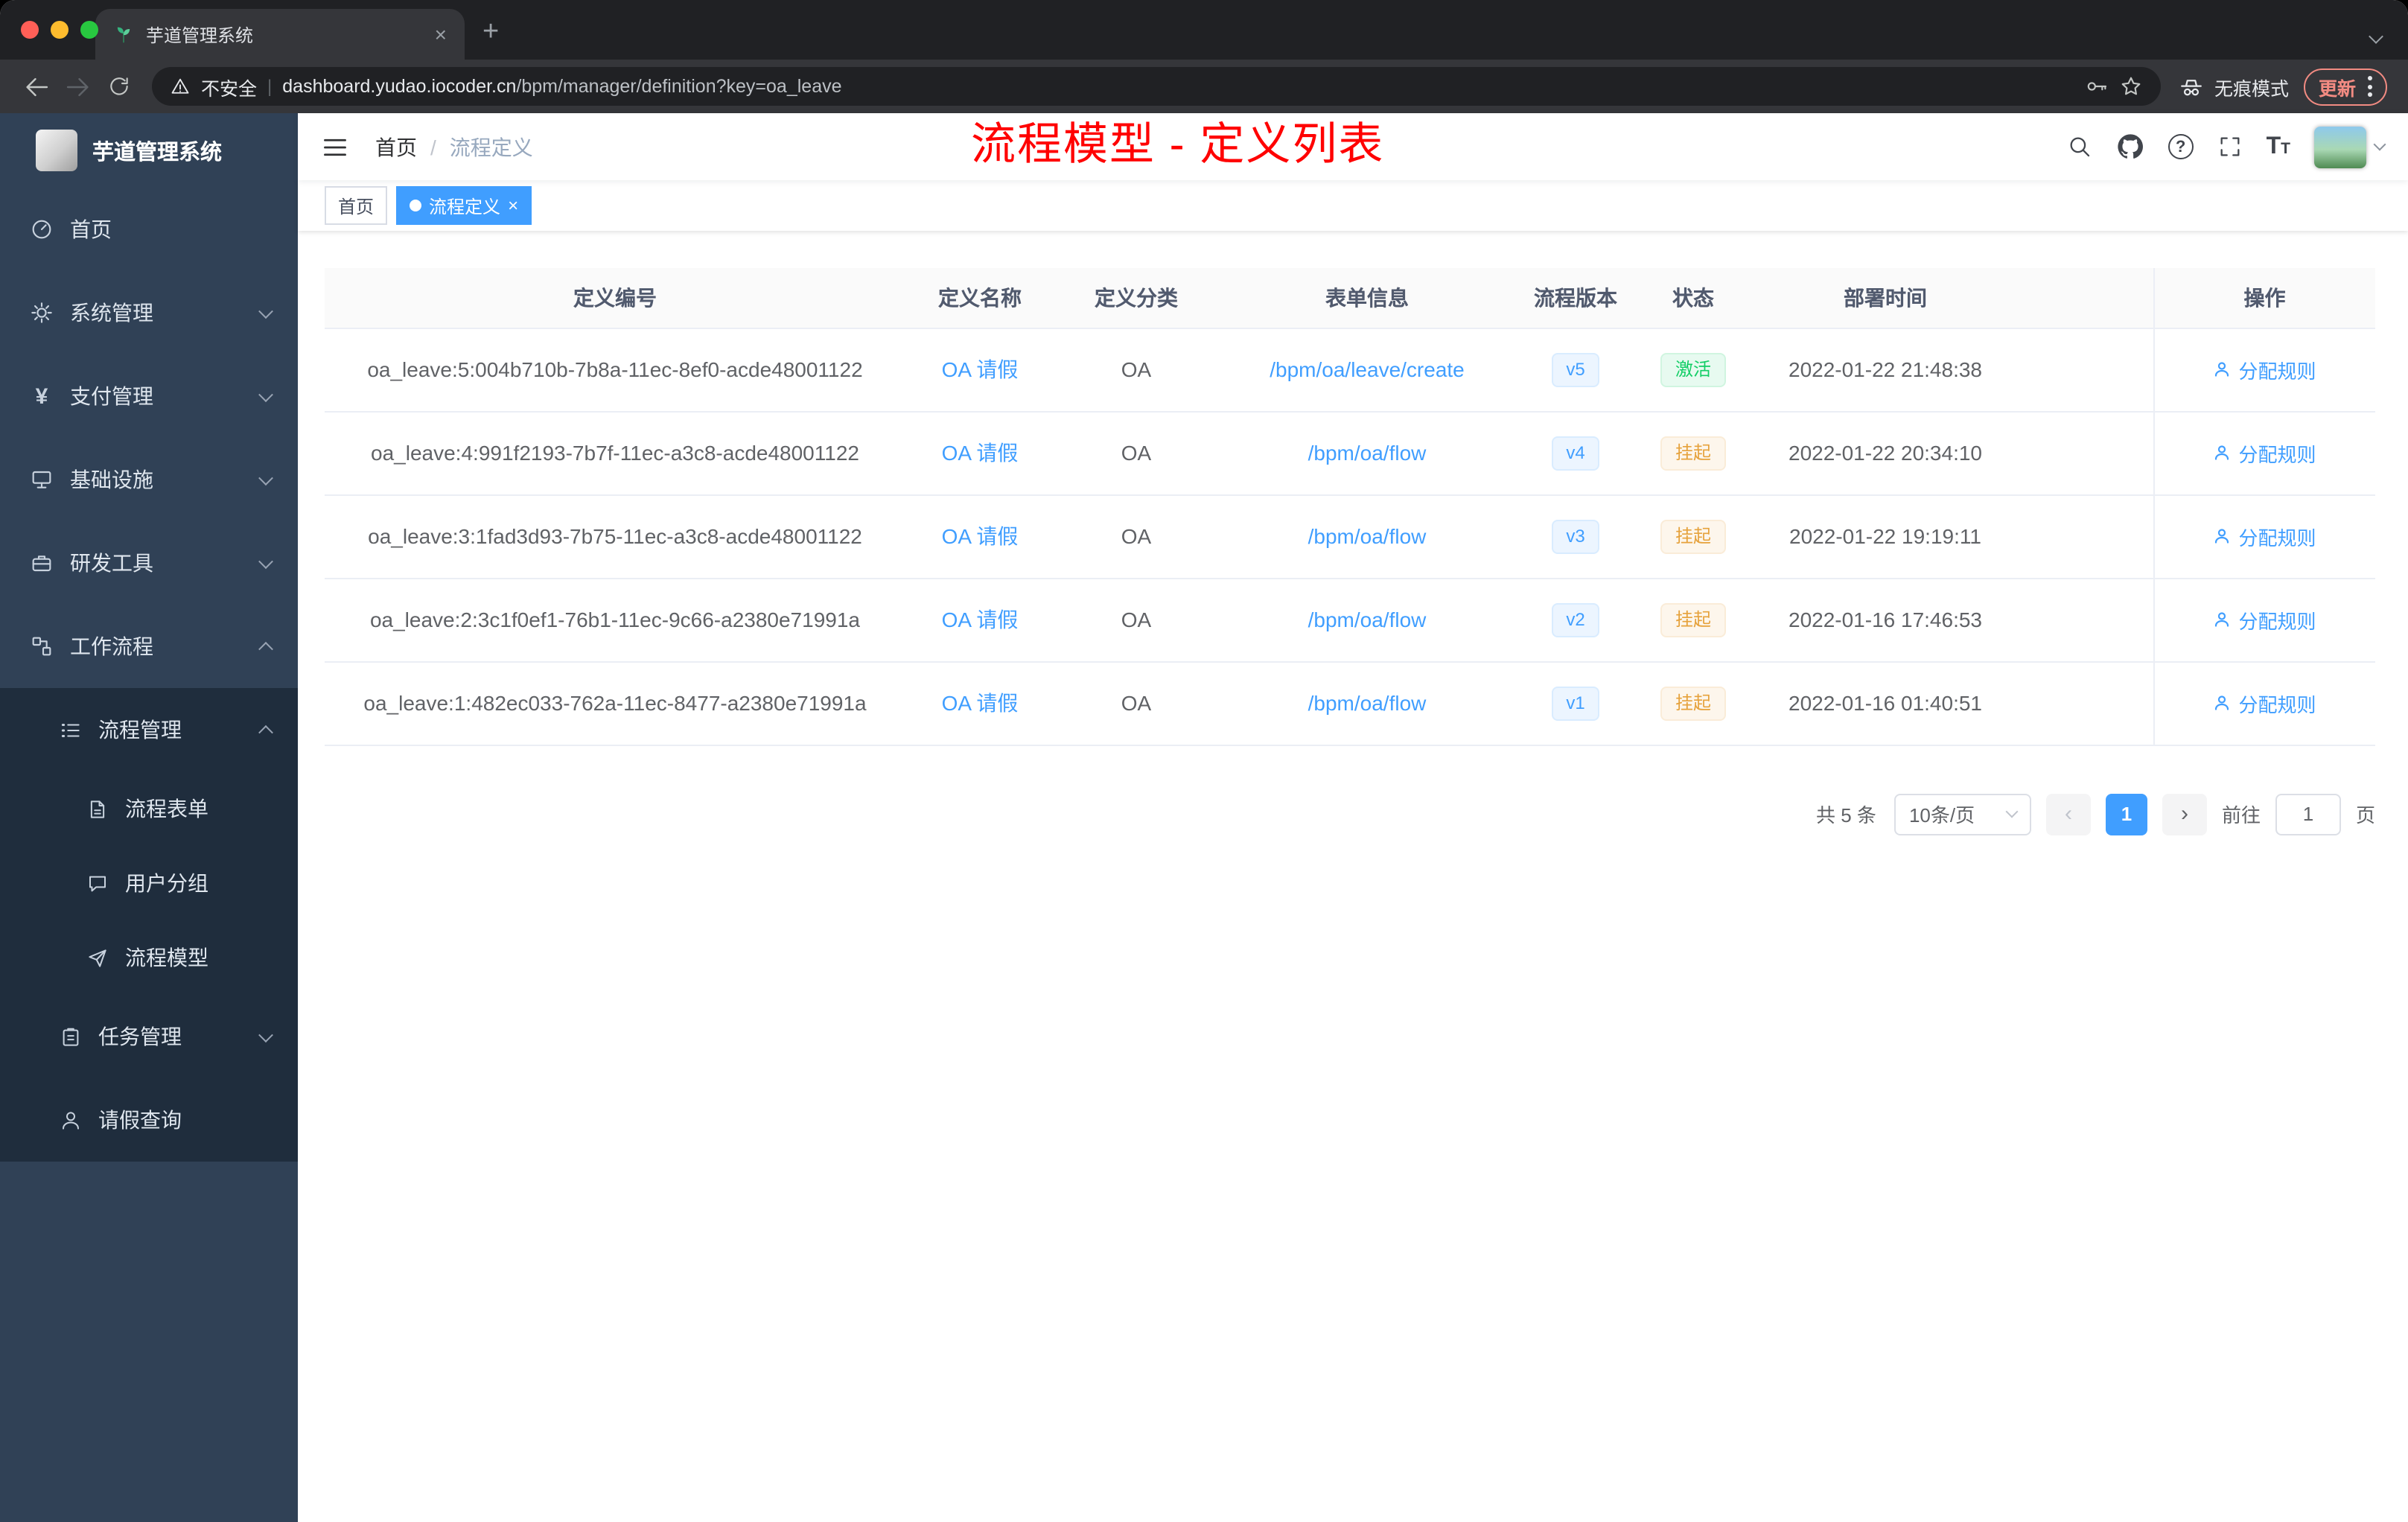 This screenshot has height=1522, width=2408. Describe the element at coordinates (335, 146) in the screenshot. I see `sidebar-toggle-icon` at that location.